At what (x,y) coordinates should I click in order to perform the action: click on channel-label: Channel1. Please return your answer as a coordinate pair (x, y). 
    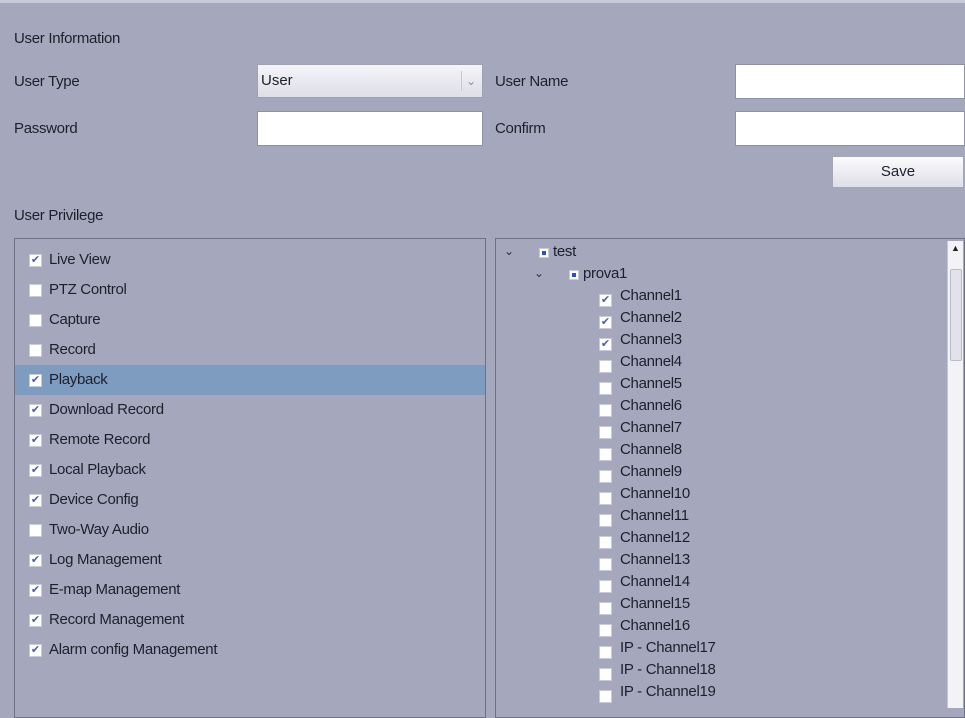
    Looking at the image, I should click on (651, 295).